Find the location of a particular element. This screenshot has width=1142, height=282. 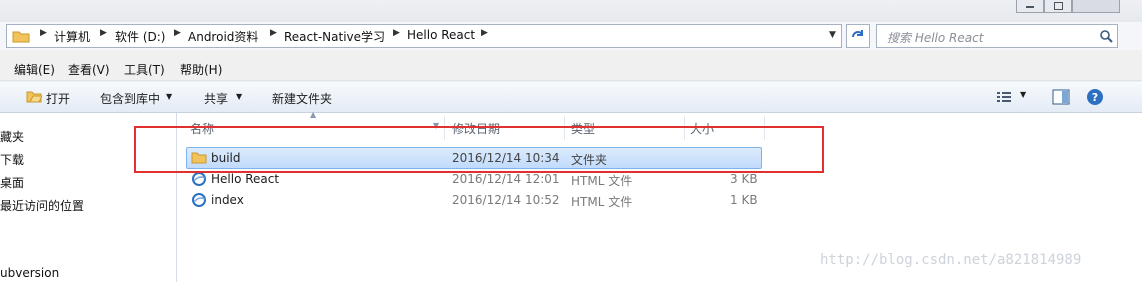

include-library-button: 包含到库中 ▼ is located at coordinates (140, 97).